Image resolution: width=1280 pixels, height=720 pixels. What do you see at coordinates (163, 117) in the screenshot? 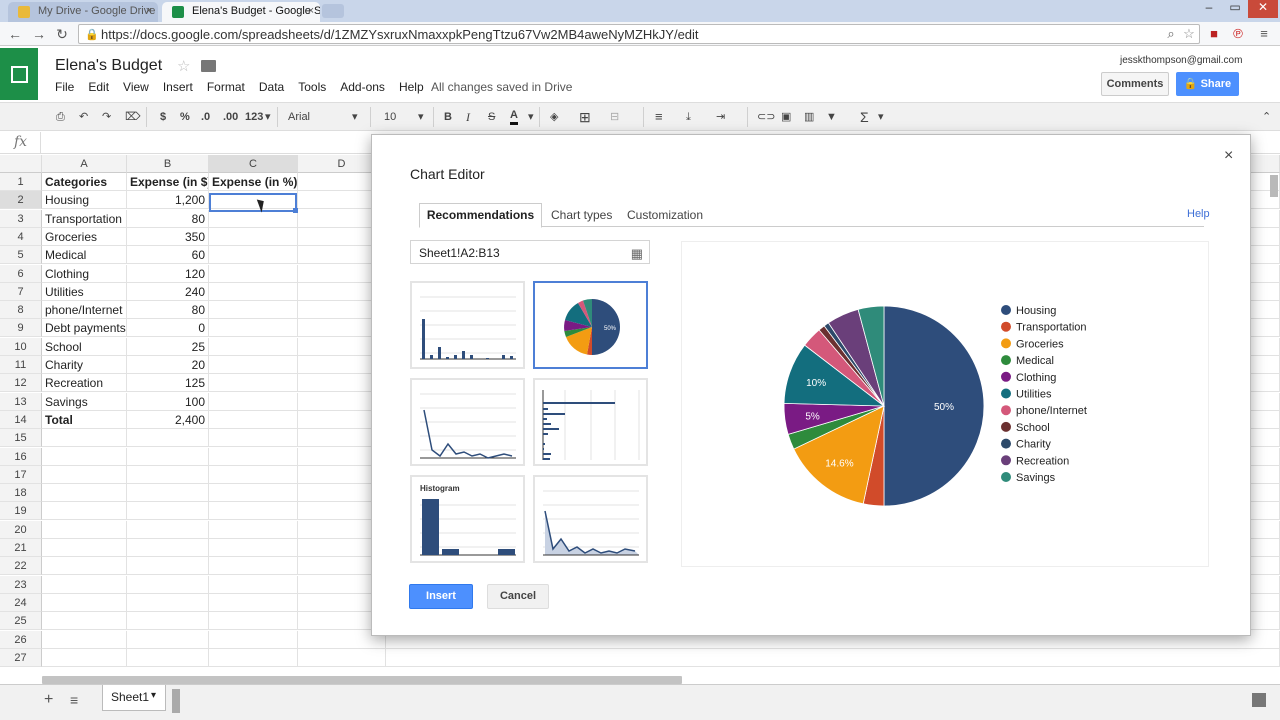
I see `currency-format-button: $` at bounding box center [163, 117].